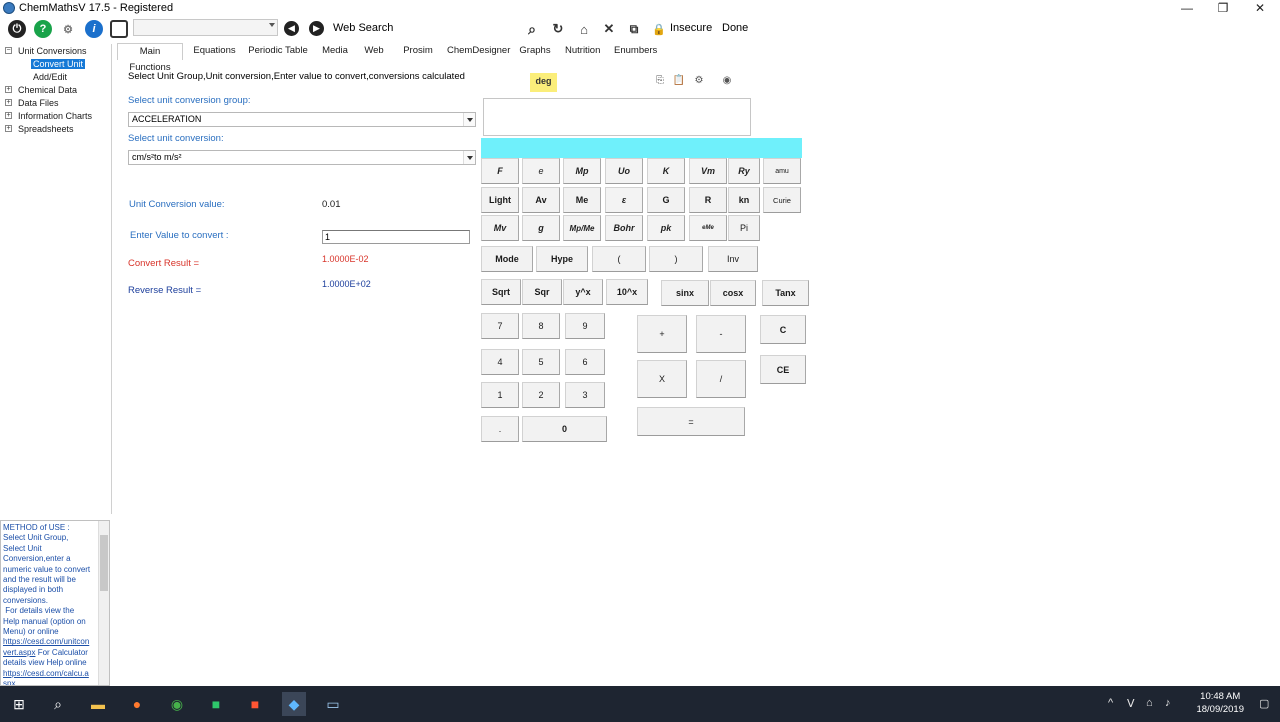 Image resolution: width=1280 pixels, height=722 pixels. What do you see at coordinates (316, 28) in the screenshot?
I see `forward-arrow-icon: ▶` at bounding box center [316, 28].